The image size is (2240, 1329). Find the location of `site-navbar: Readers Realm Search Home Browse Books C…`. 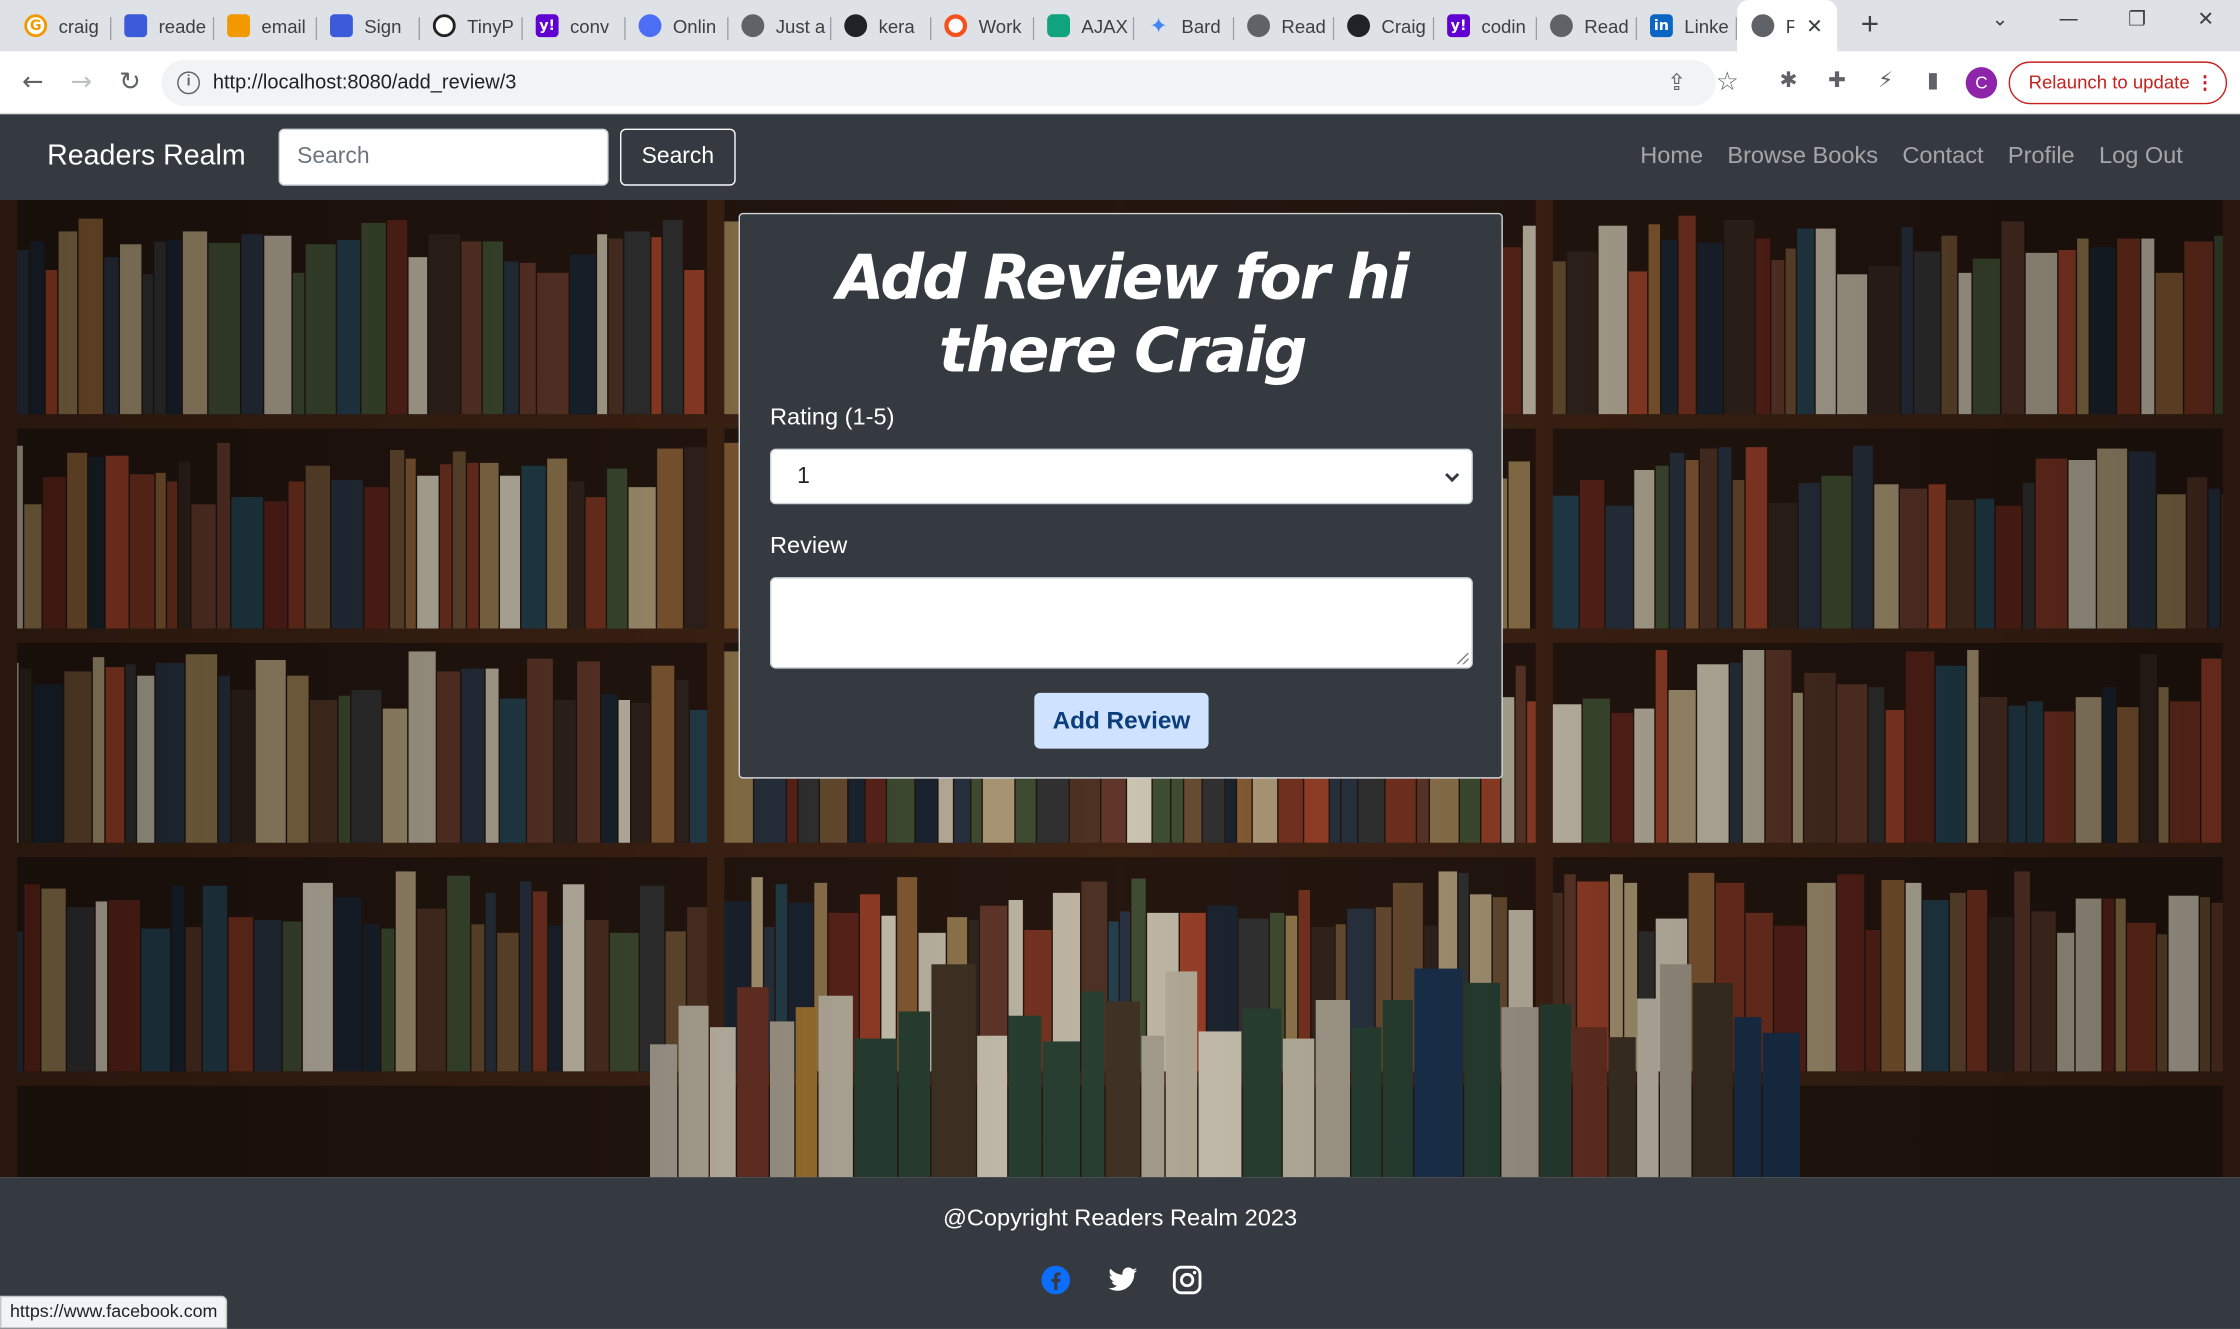

site-navbar: Readers Realm Search Home Browse Books C… is located at coordinates (1120, 157).